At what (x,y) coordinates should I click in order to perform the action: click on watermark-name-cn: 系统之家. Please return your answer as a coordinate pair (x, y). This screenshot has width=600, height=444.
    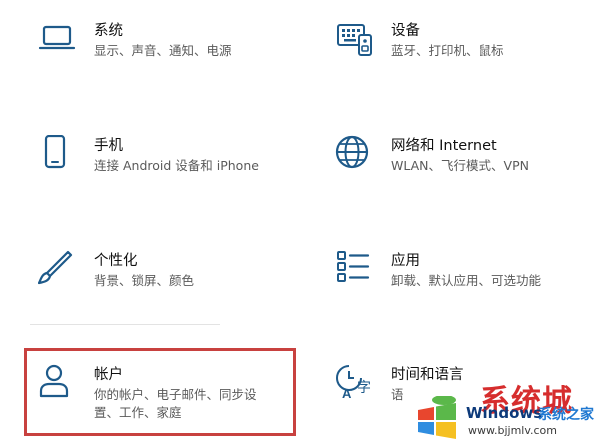
    Looking at the image, I should click on (566, 415).